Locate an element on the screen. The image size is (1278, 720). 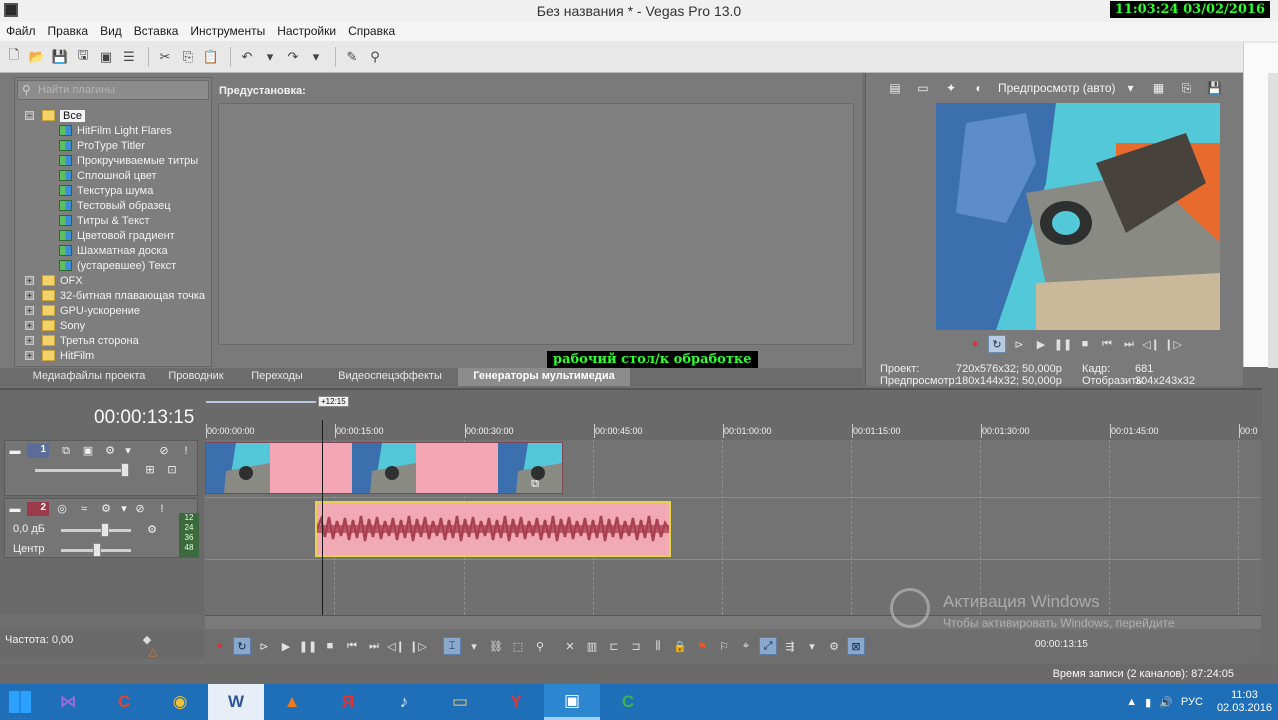
save-icon: 💾 is located at coordinates (60, 57).